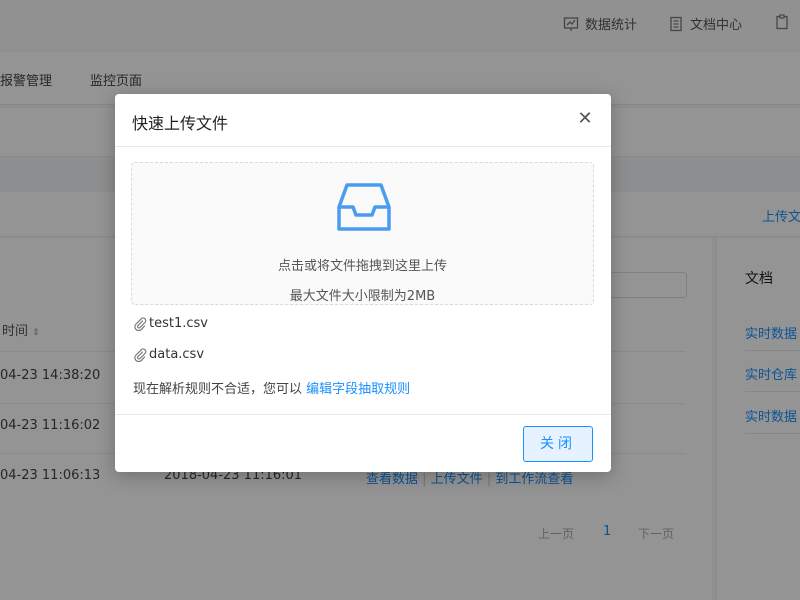 The image size is (800, 600). What do you see at coordinates (362, 266) in the screenshot?
I see `dropzone-primary-text: 点击或将文件拖拽到这里上传` at bounding box center [362, 266].